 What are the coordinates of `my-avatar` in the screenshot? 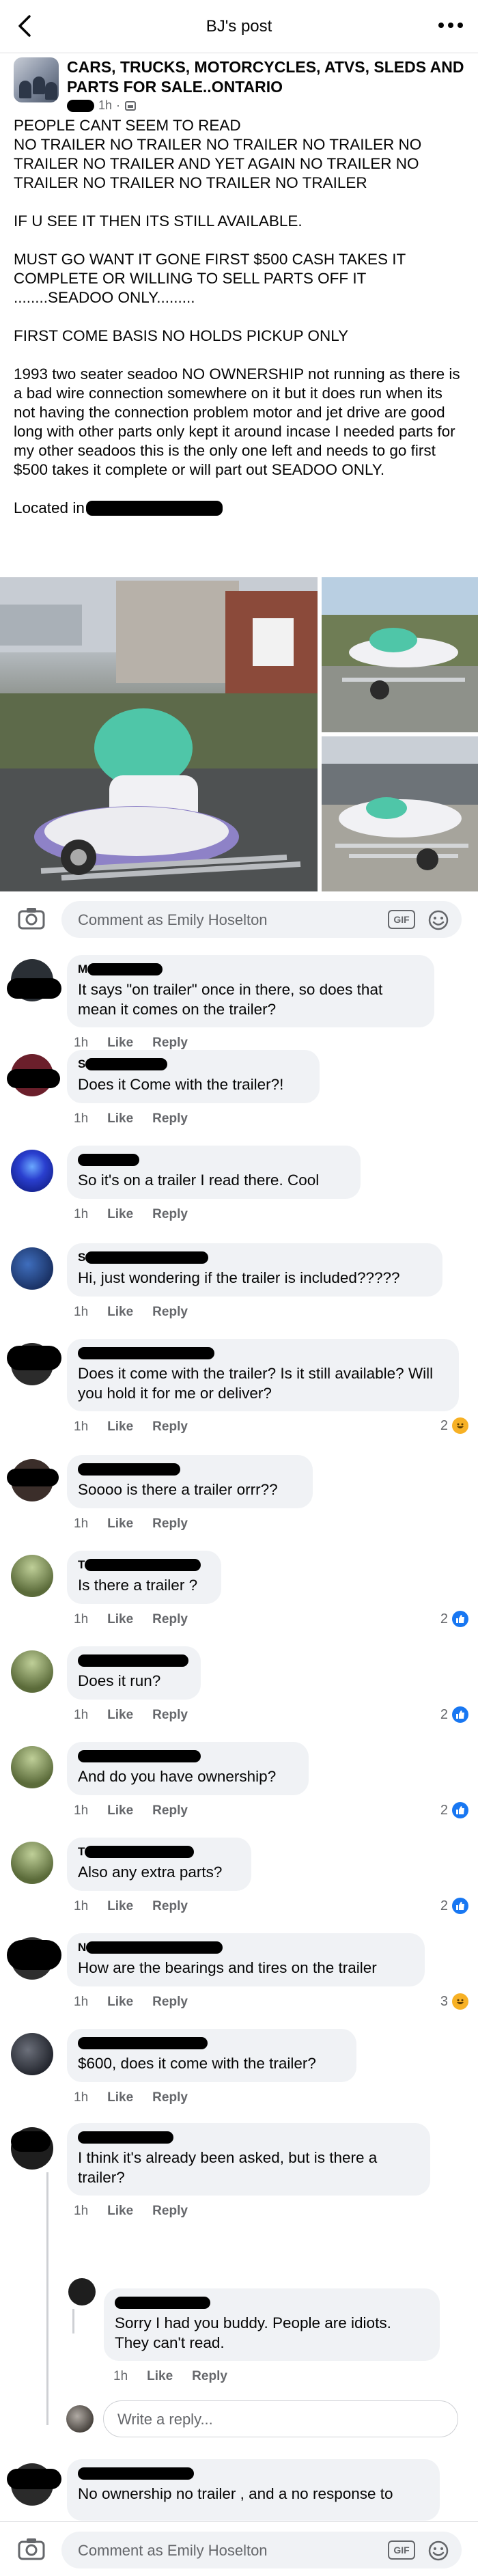 It's located at (80, 2419).